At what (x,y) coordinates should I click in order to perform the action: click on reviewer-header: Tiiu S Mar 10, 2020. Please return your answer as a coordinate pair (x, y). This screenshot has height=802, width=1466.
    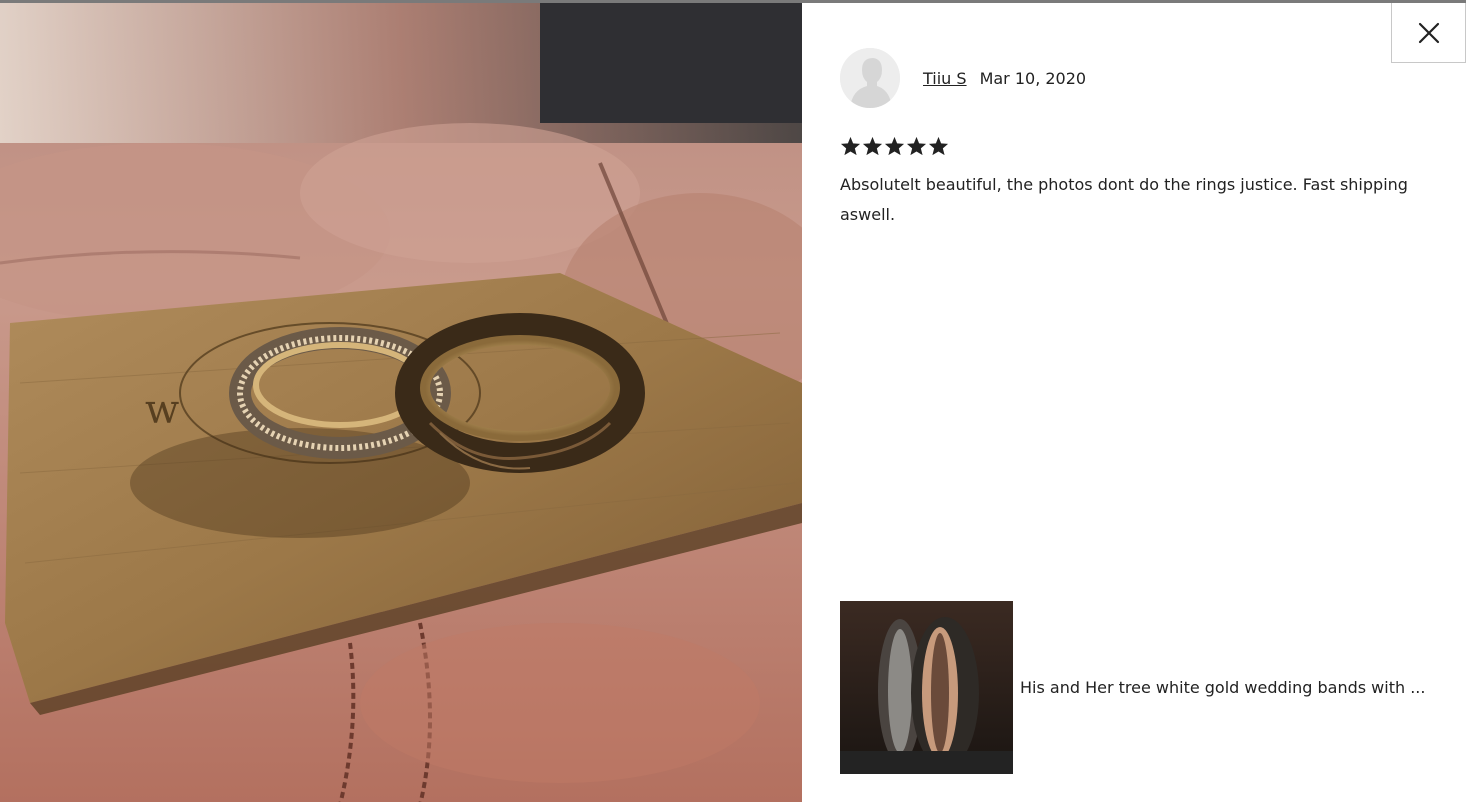
    Looking at the image, I should click on (963, 78).